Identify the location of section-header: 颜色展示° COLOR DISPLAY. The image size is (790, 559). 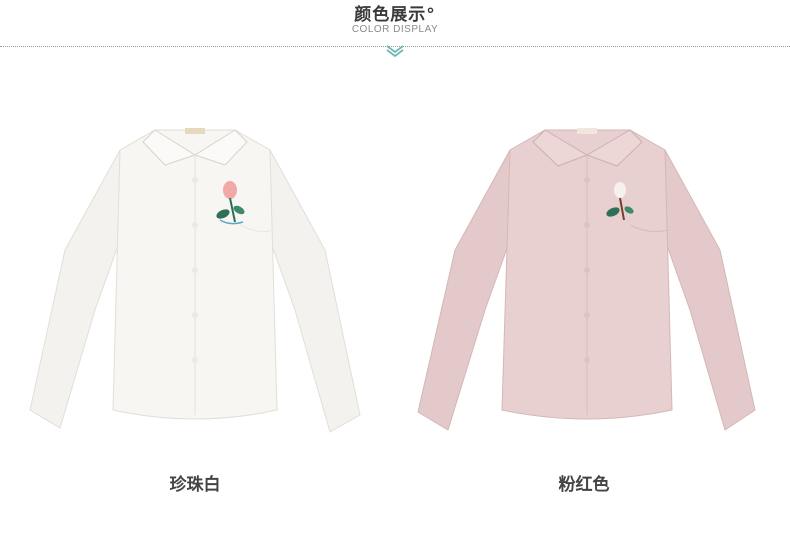
(395, 30).